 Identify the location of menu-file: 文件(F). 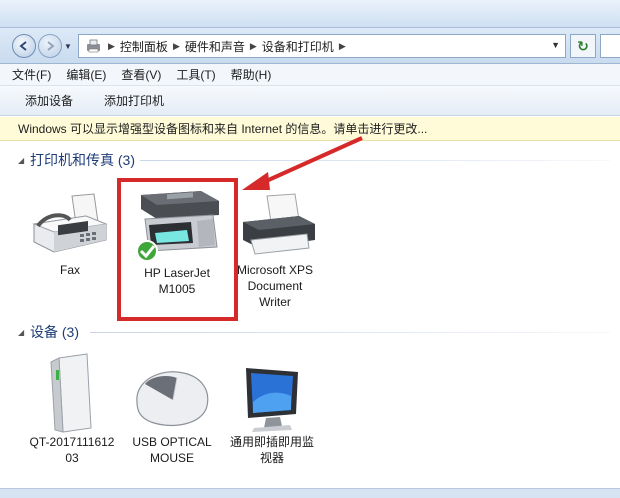
(31, 74).